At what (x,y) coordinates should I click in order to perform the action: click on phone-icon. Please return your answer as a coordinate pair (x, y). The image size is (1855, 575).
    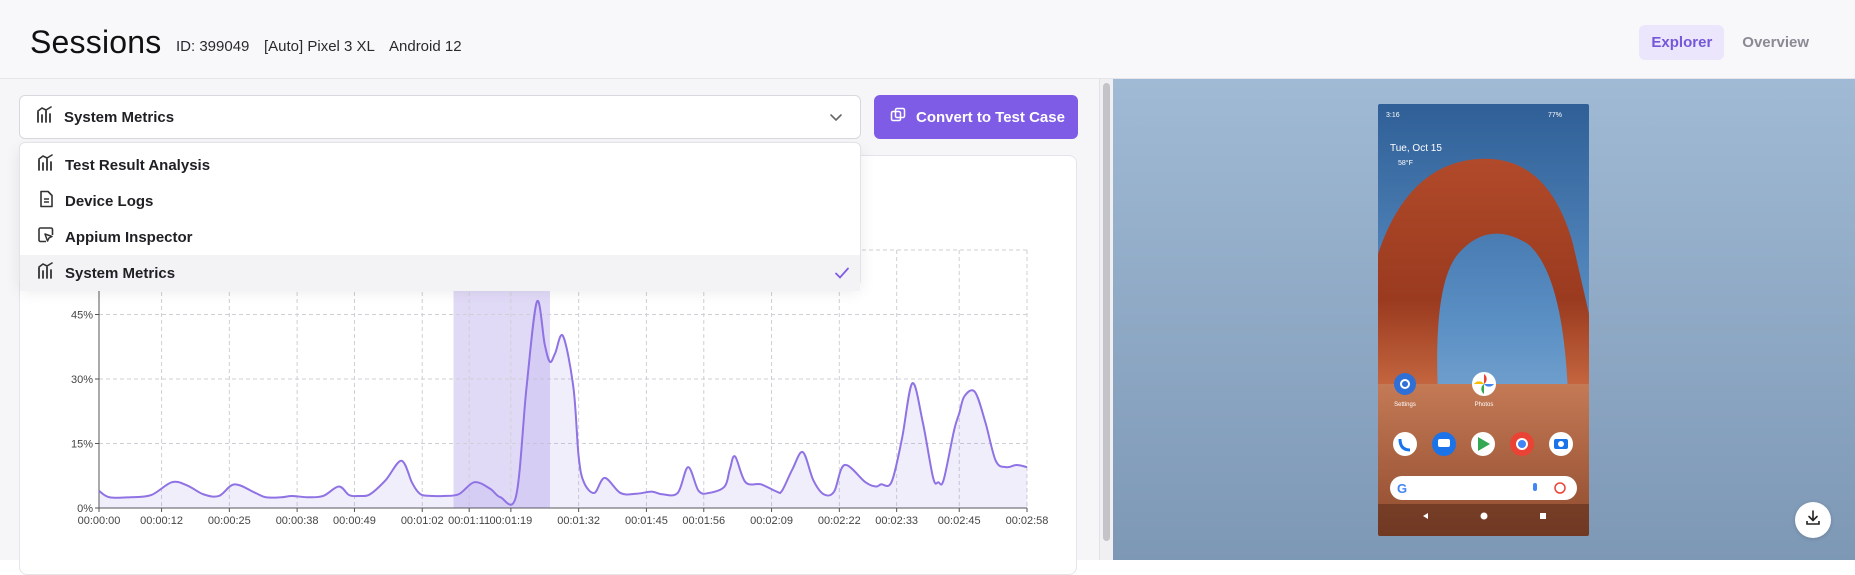
    Looking at the image, I should click on (1405, 444).